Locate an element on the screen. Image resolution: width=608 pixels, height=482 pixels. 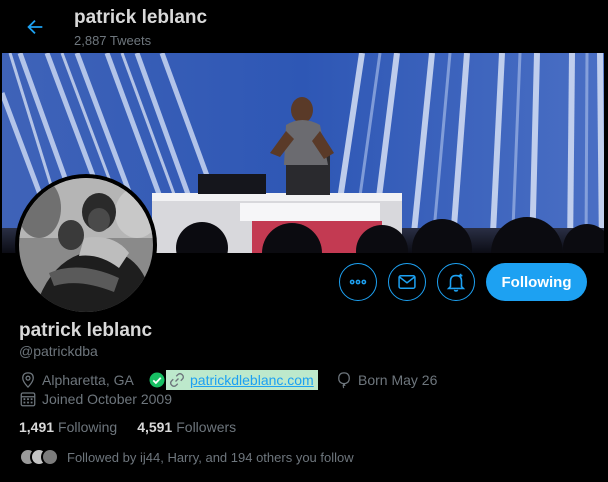
profile-joined: Joined October 2009 is located at coordinates (95, 399).